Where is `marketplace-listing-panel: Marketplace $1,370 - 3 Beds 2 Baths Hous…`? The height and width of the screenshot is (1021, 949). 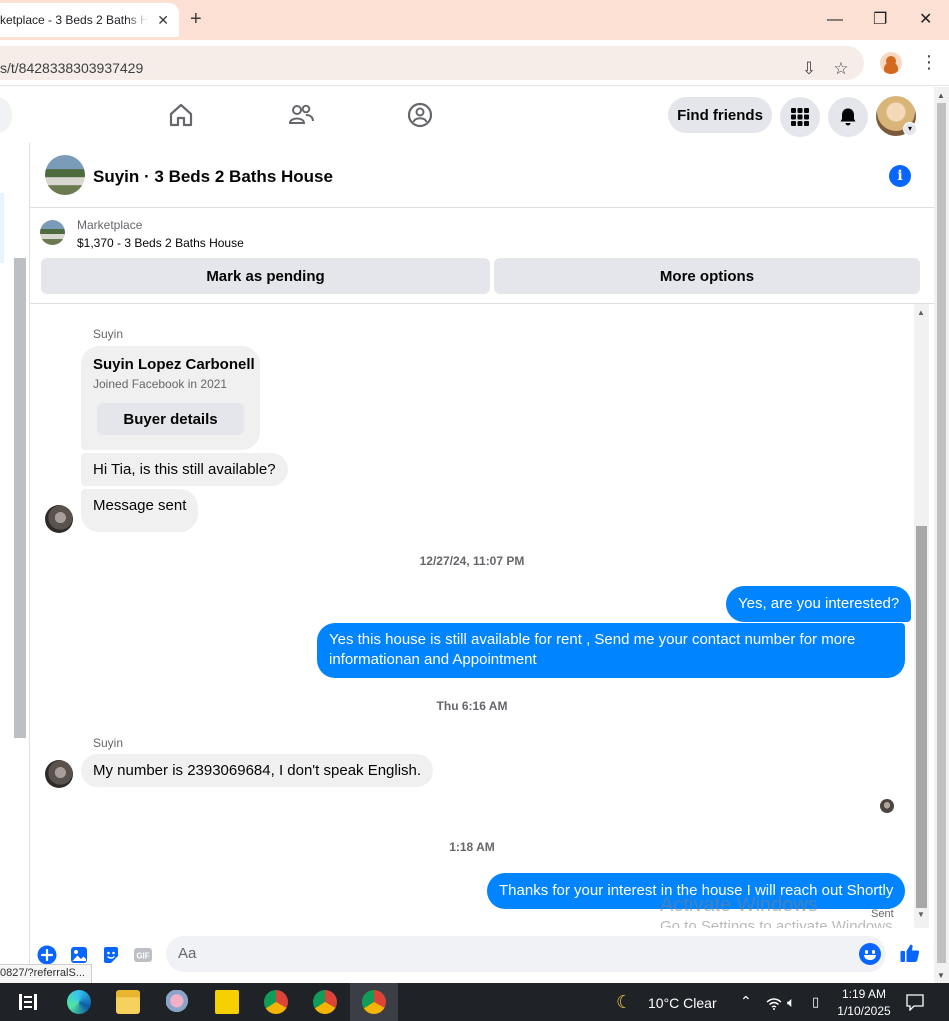
marketplace-listing-panel: Marketplace $1,370 - 3 Beds 2 Baths Hous… is located at coordinates (482, 256).